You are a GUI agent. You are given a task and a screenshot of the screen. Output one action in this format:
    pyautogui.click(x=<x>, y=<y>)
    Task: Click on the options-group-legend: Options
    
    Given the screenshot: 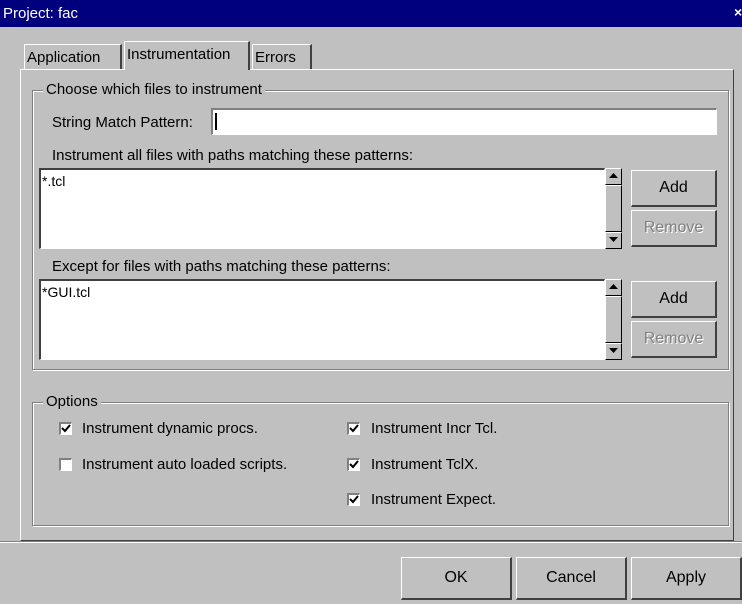 What is the action you would take?
    pyautogui.click(x=72, y=401)
    